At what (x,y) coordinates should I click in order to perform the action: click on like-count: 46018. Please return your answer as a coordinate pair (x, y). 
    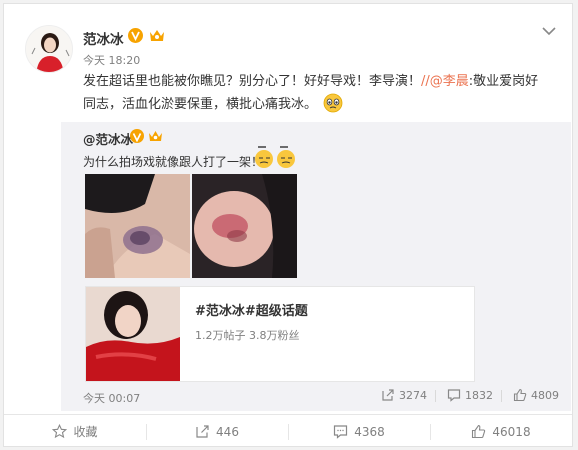
    Looking at the image, I should click on (511, 431).